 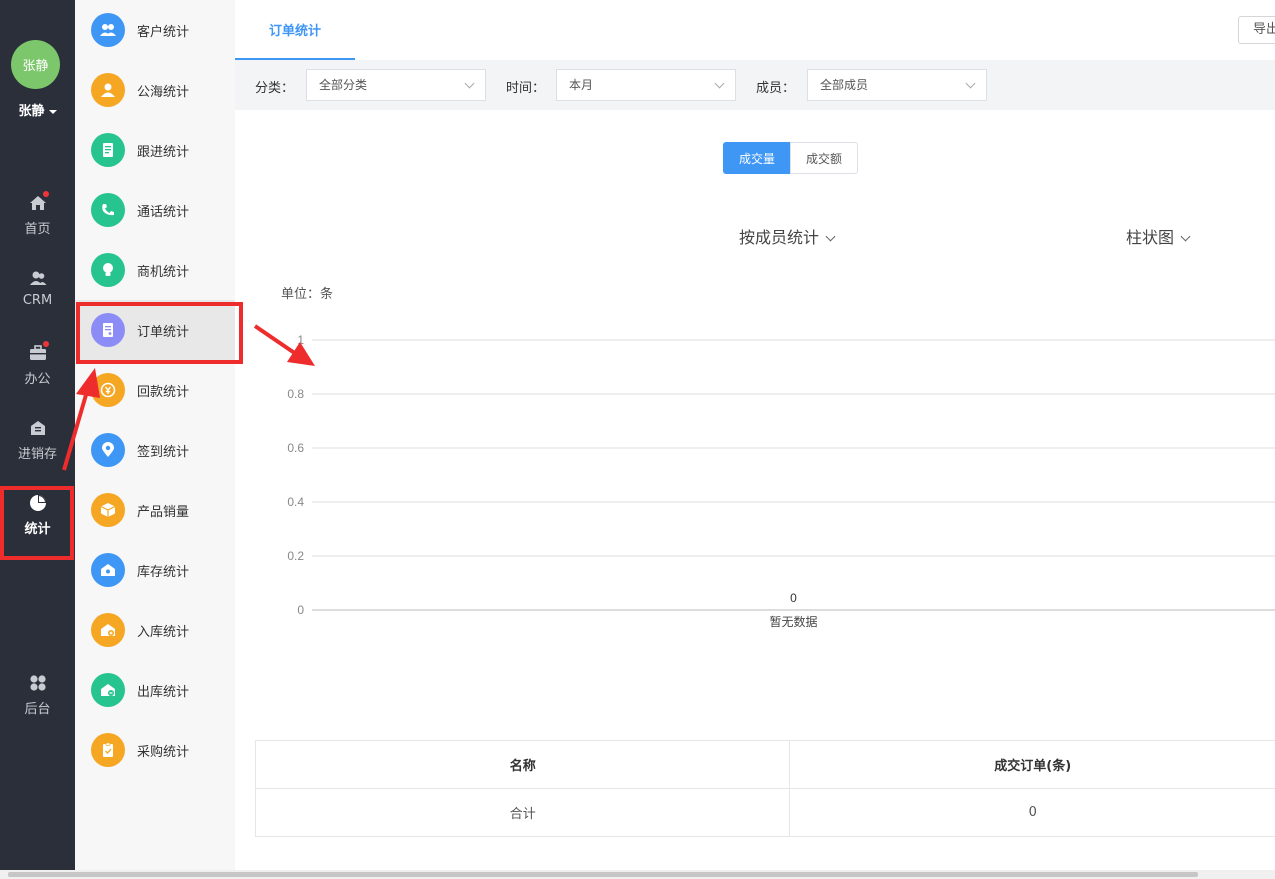 What do you see at coordinates (108, 450) in the screenshot?
I see `location-icon` at bounding box center [108, 450].